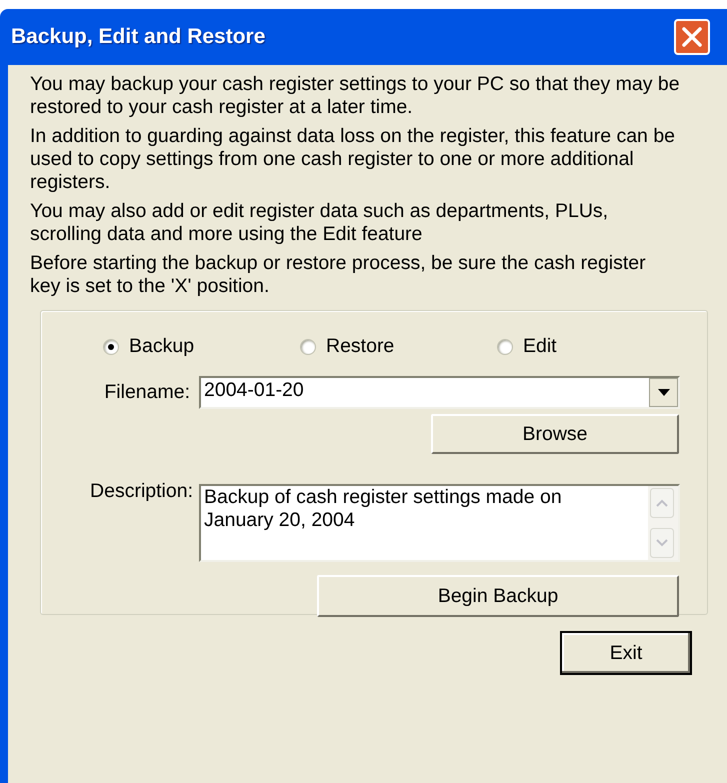  What do you see at coordinates (338, 275) in the screenshot?
I see `instruction-text: Before starting the backup or restore process, be sure the cash register key is set to the 'X' position.` at bounding box center [338, 275].